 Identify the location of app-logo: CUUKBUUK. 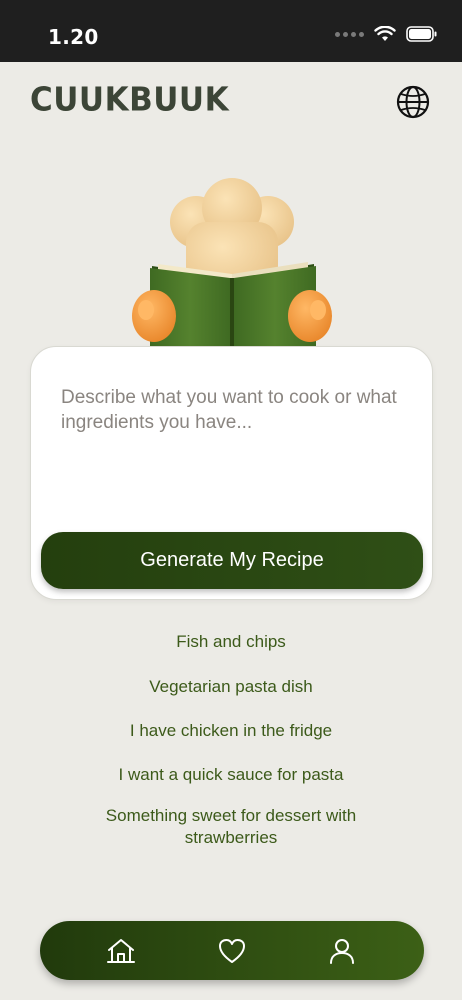
(130, 100).